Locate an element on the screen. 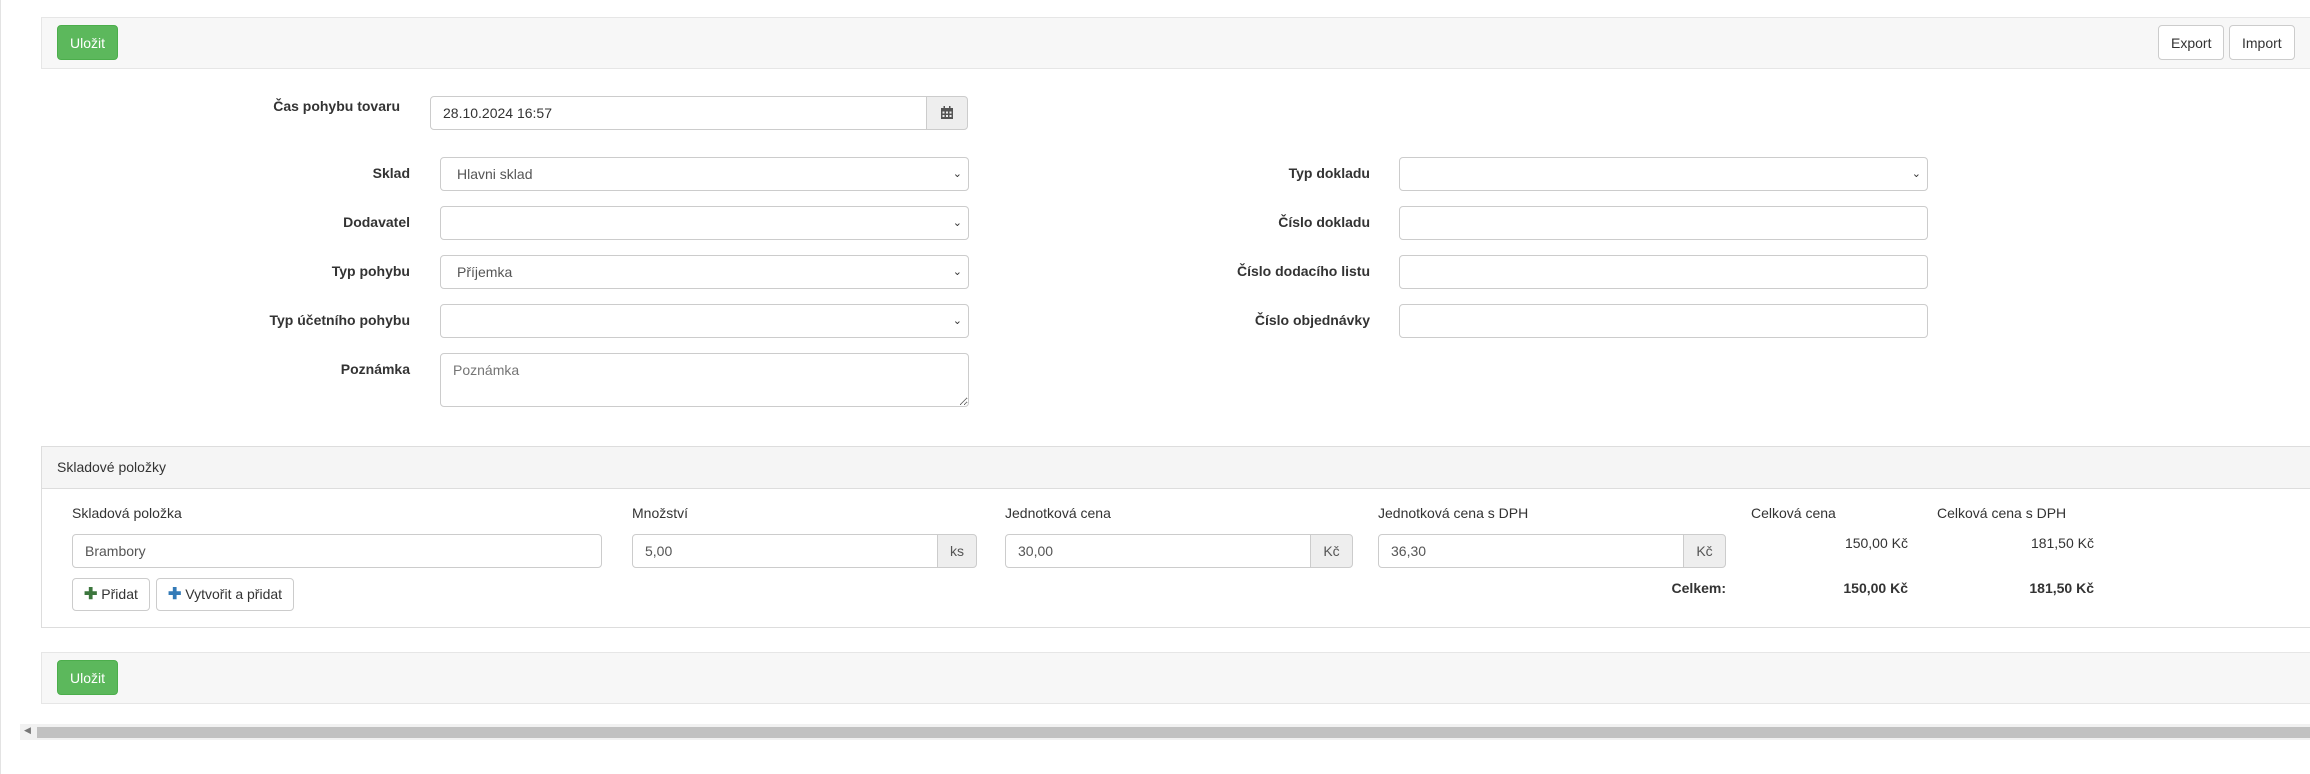 The height and width of the screenshot is (774, 2310). scroll-left-arrow-icon: ◀ is located at coordinates (27, 730).